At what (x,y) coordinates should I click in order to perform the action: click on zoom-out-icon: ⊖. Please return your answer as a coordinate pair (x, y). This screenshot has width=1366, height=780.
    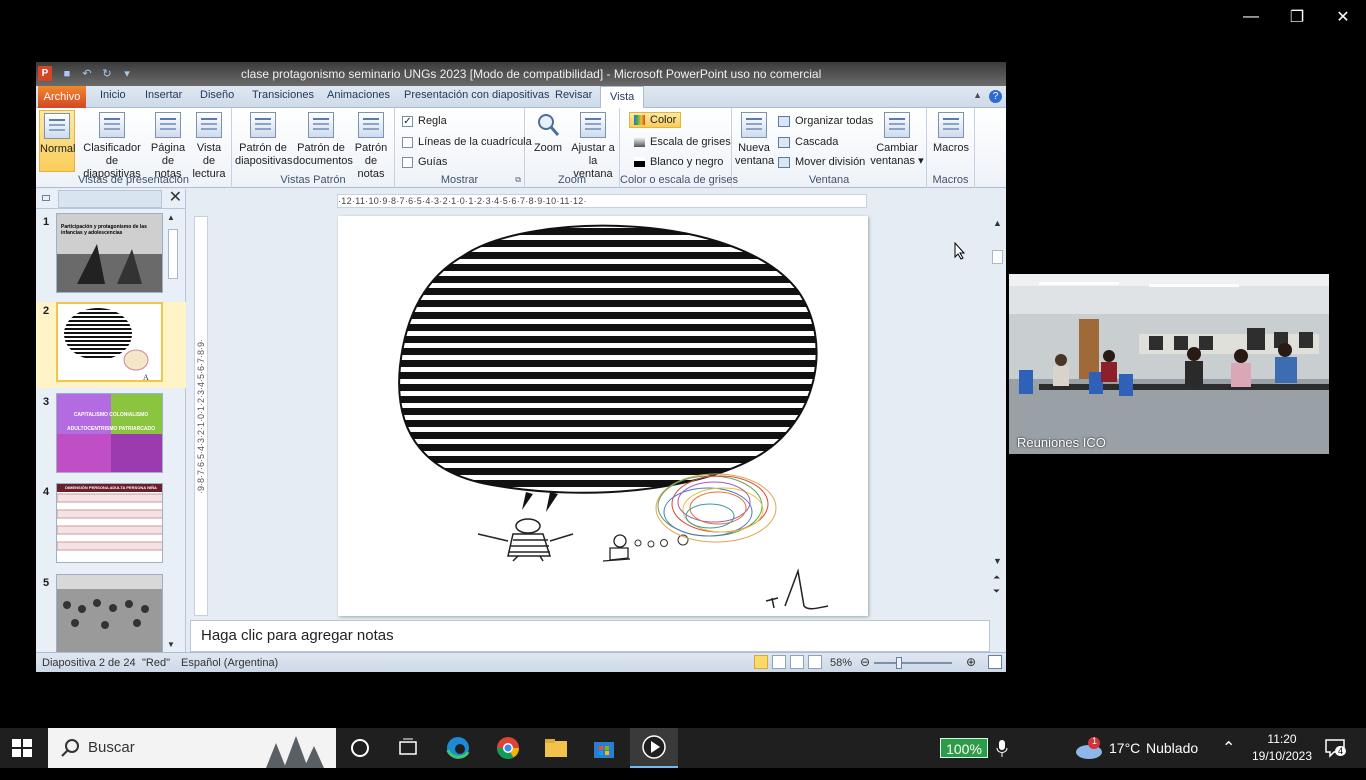
    Looking at the image, I should click on (865, 662).